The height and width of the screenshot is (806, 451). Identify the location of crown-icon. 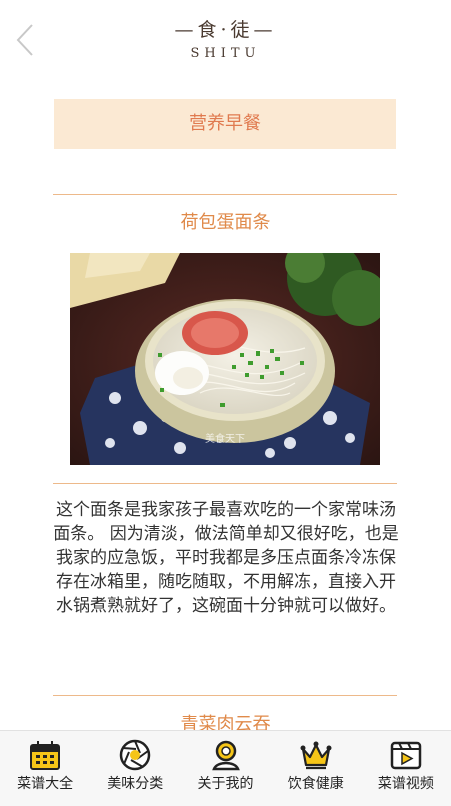
(316, 755).